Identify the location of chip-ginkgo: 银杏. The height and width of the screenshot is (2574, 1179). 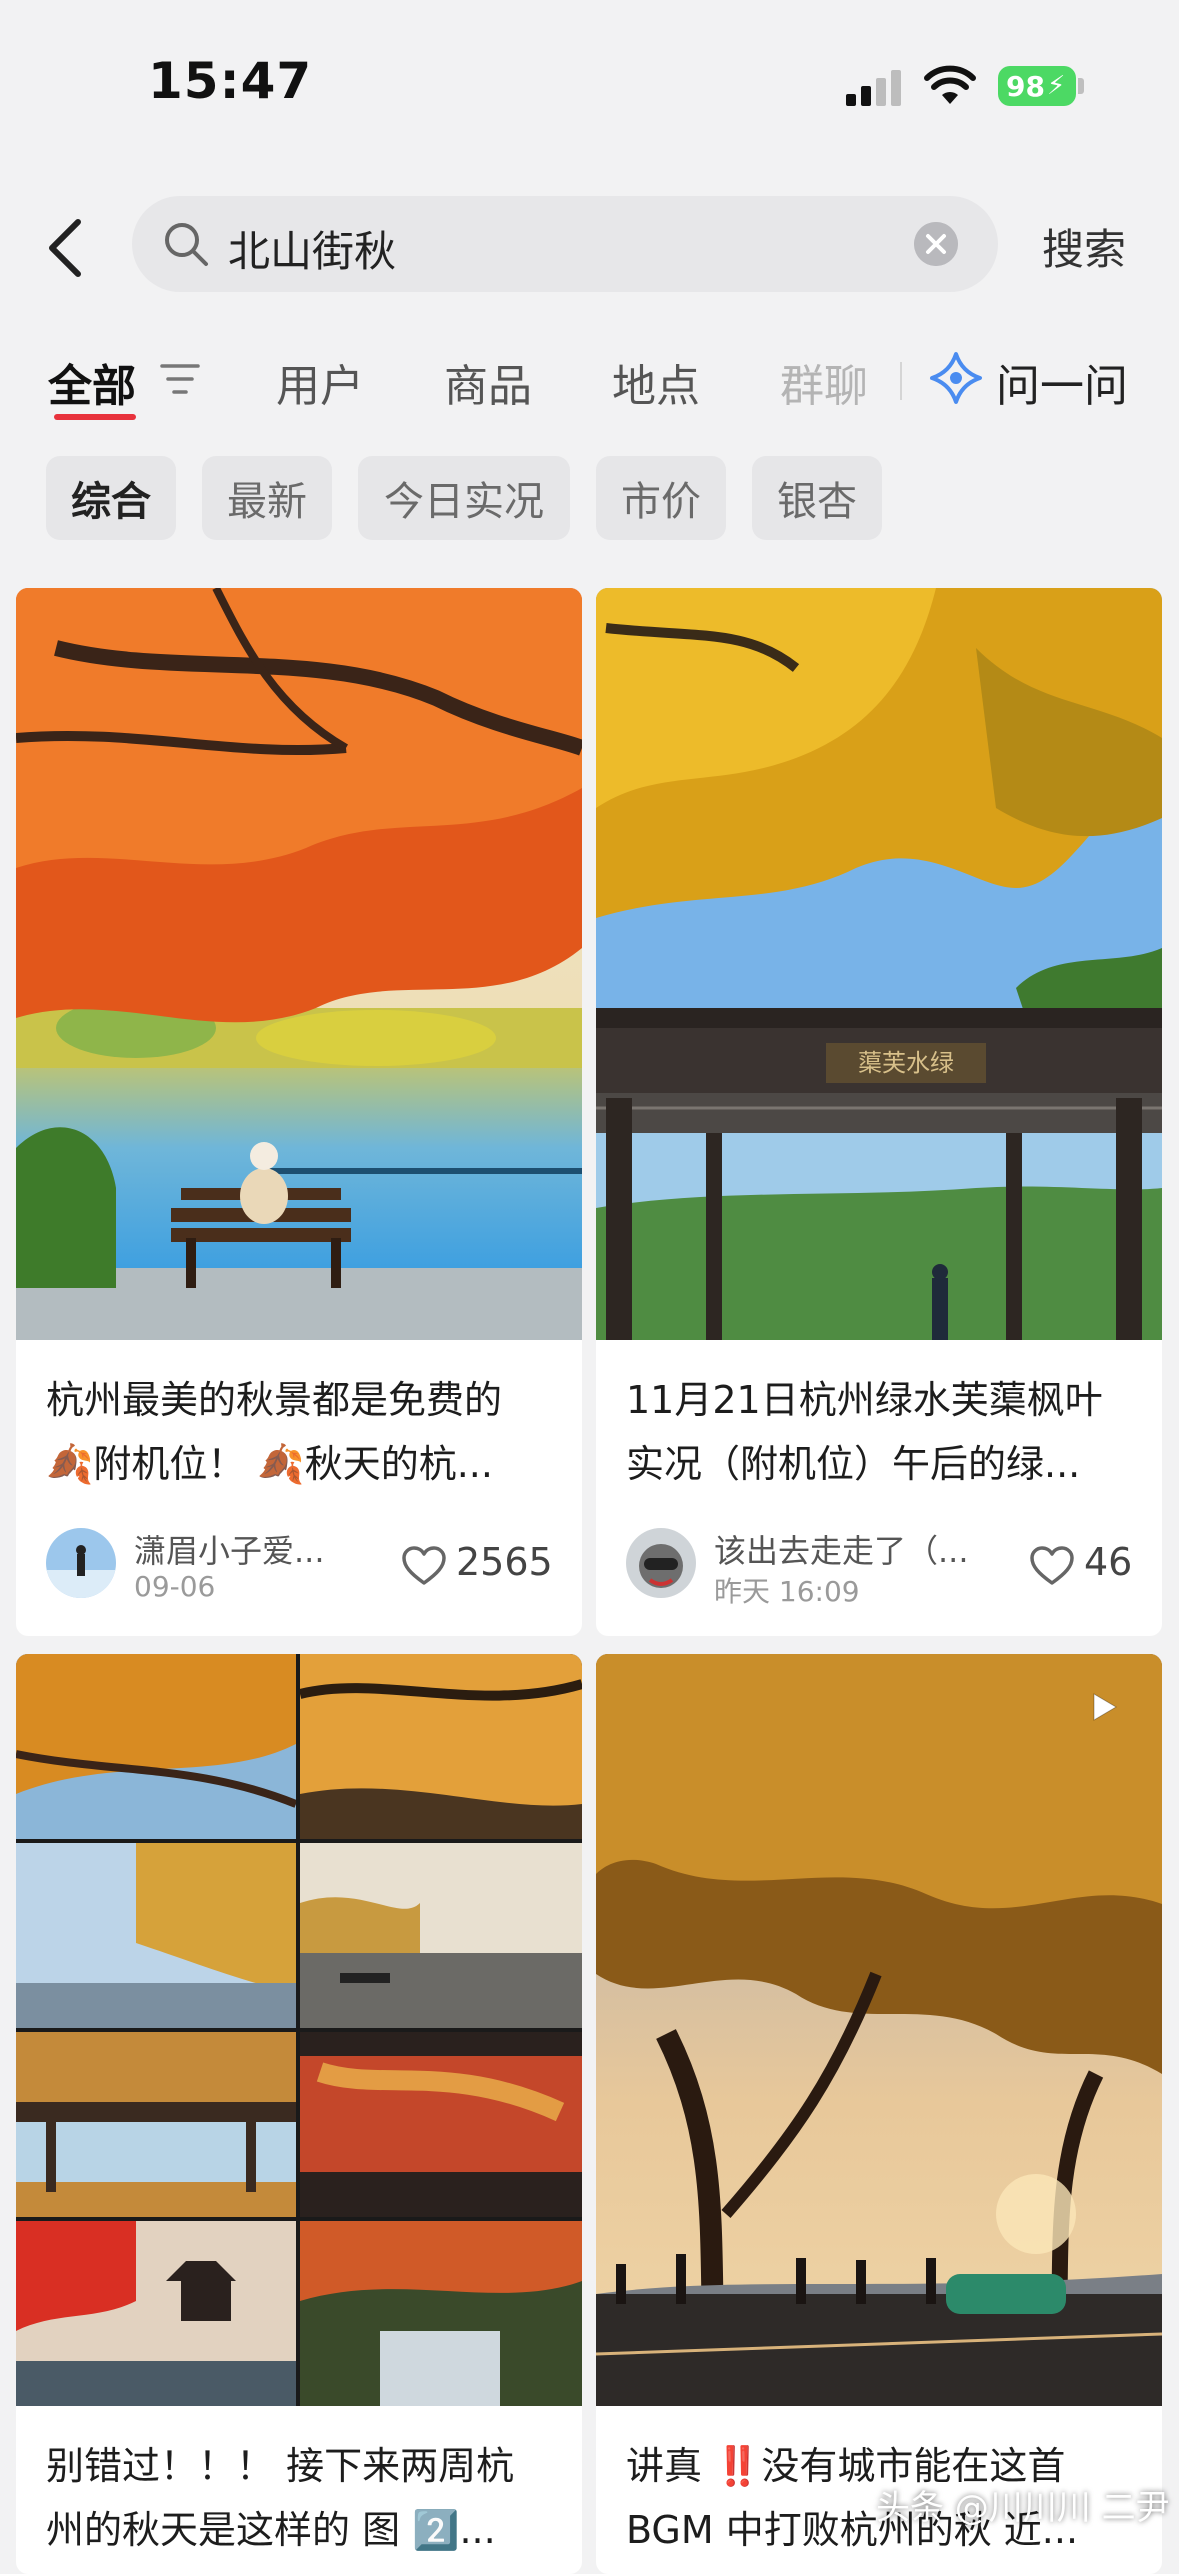
(817, 498).